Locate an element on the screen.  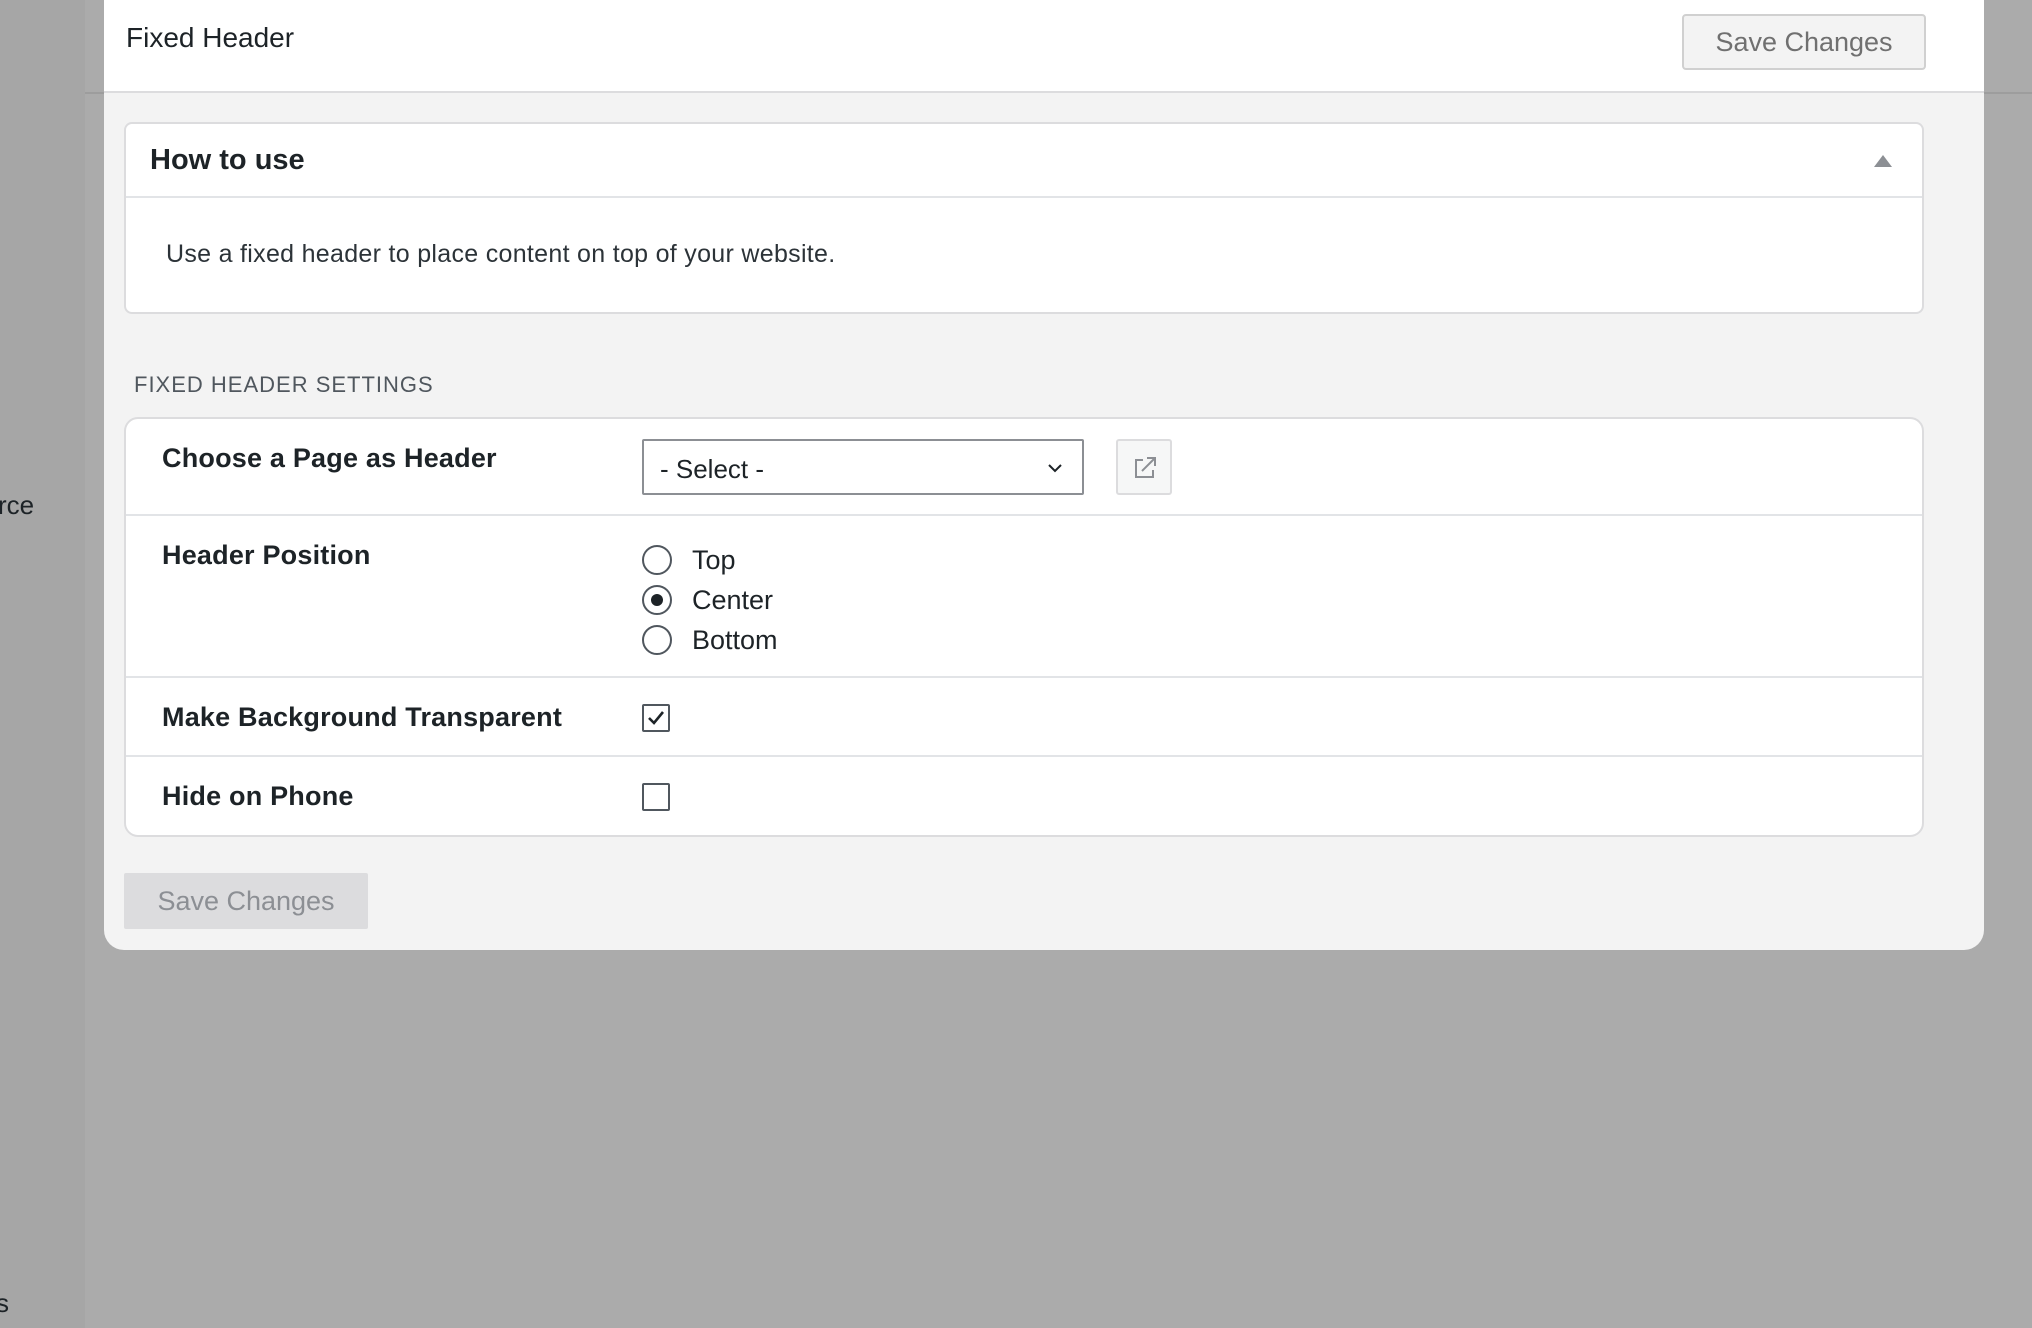
page-header-label: Choose a Page as Header is located at coordinates (329, 458).